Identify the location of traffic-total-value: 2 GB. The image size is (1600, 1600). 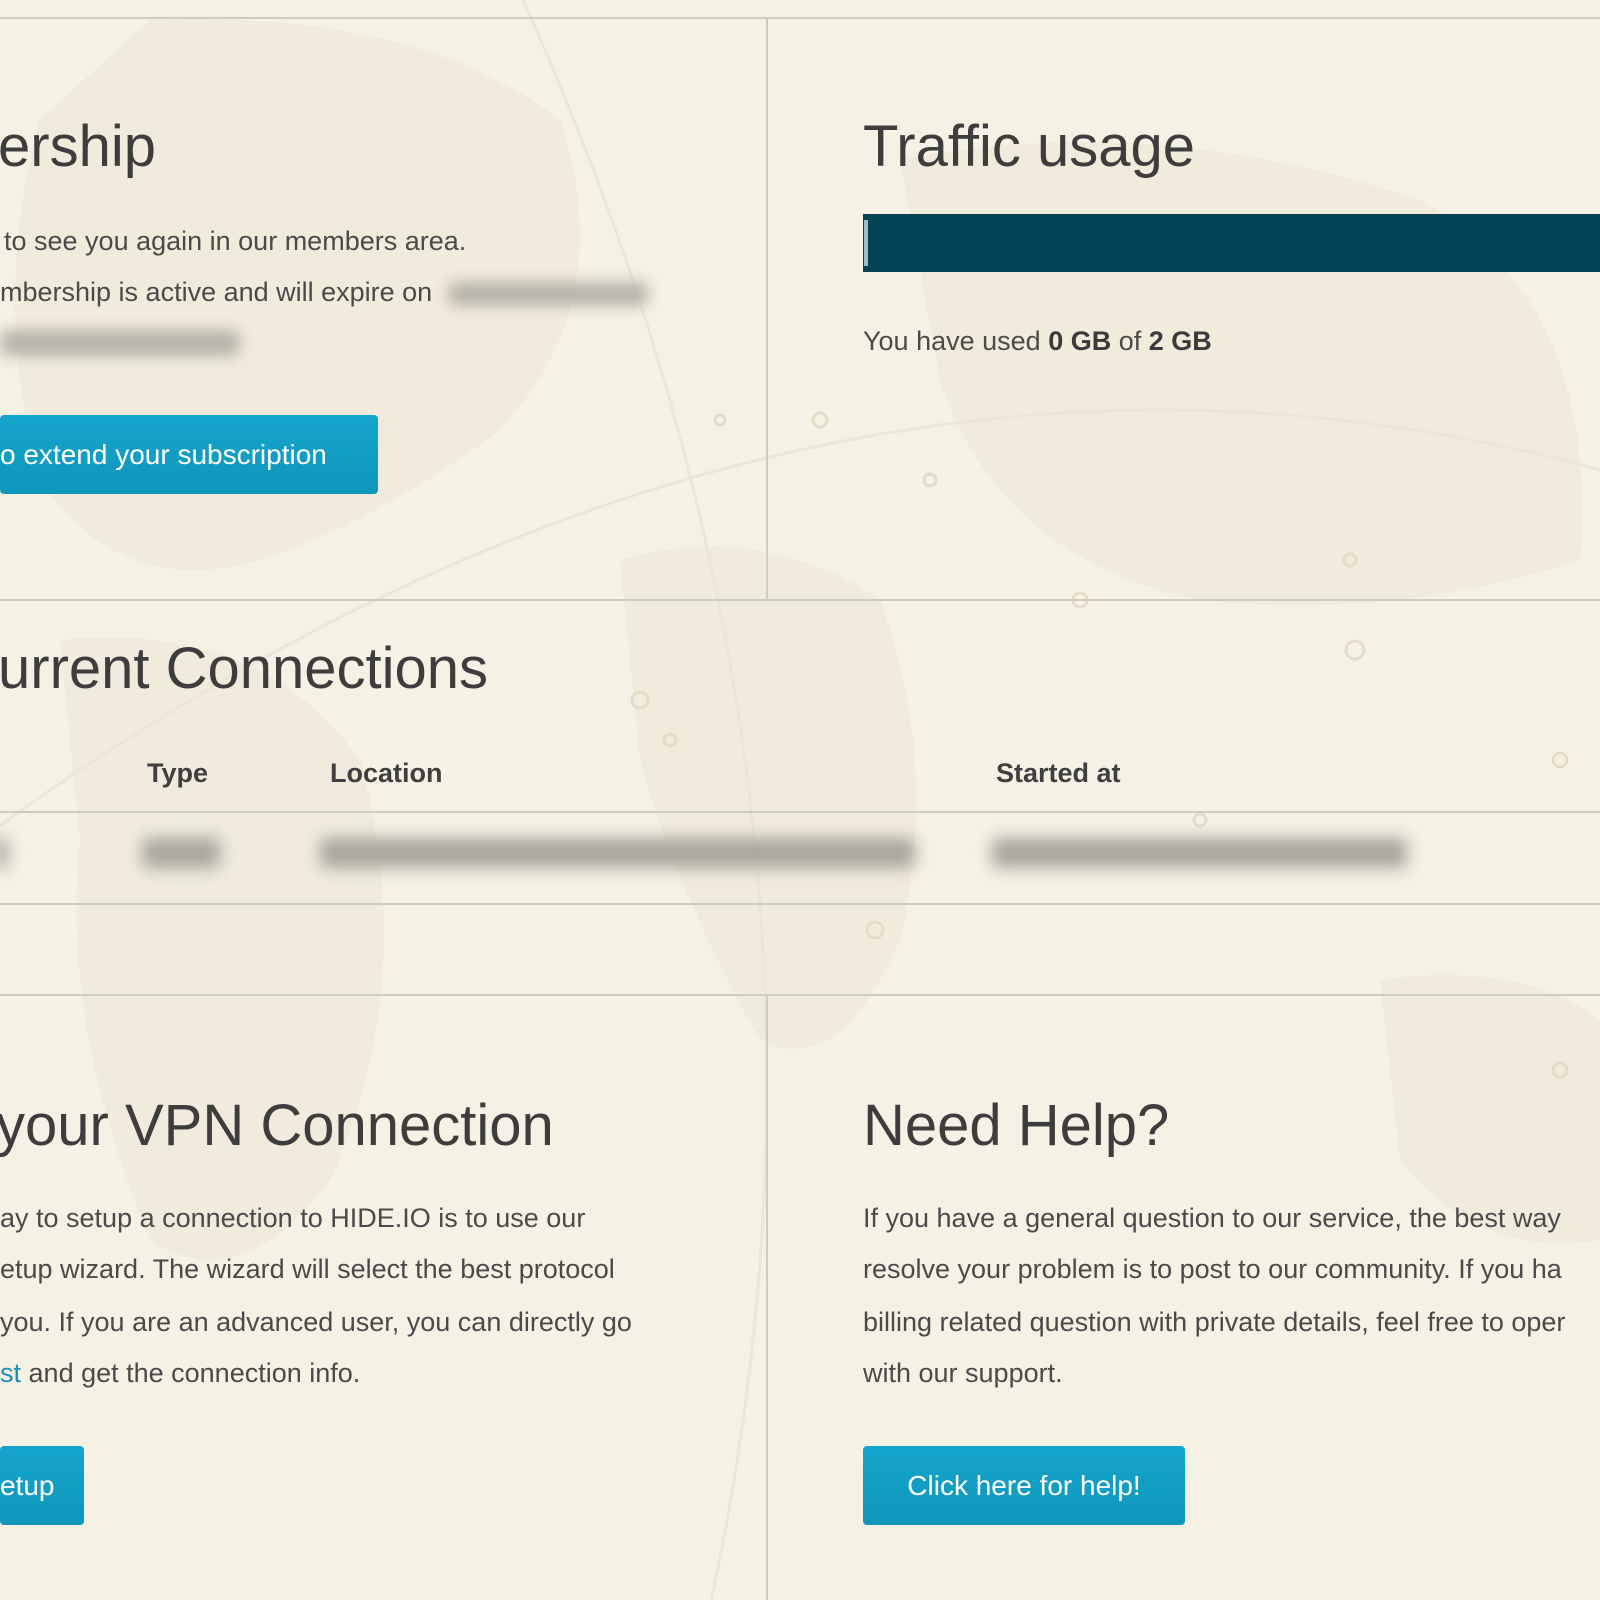
(1180, 341).